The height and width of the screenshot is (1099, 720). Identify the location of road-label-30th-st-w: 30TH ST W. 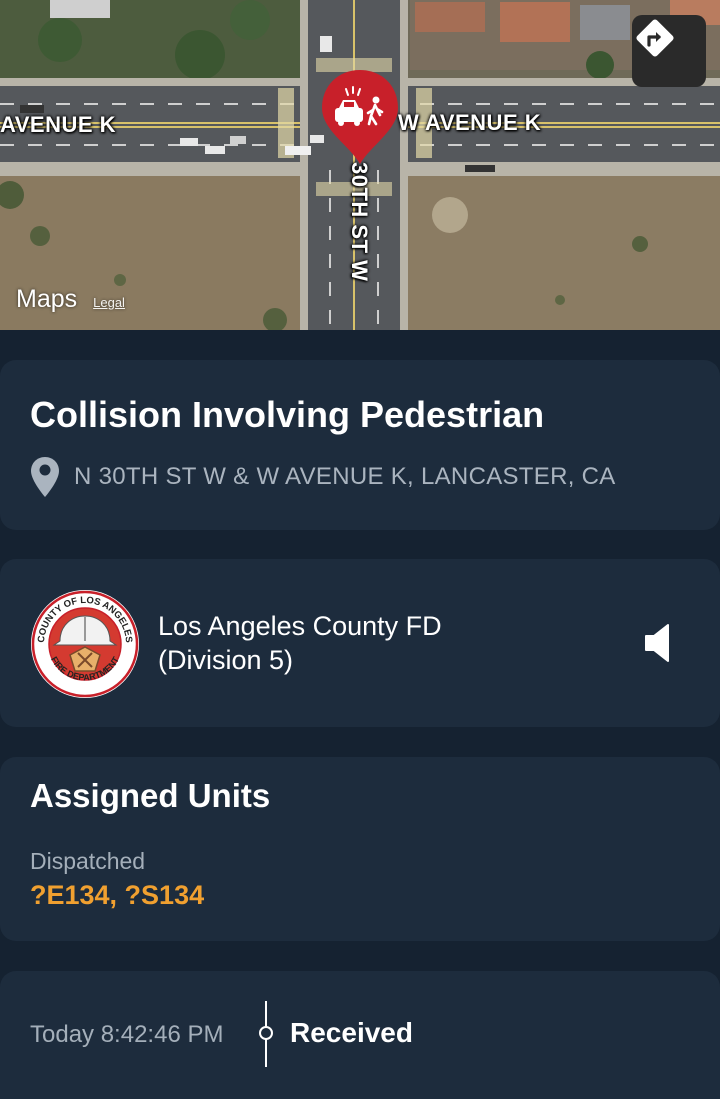
(359, 222).